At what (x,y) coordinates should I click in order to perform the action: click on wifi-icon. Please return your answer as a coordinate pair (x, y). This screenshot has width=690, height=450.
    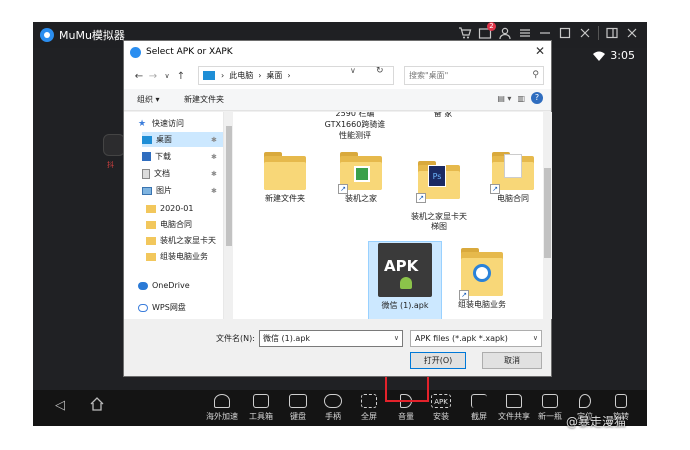
    Looking at the image, I should click on (599, 56).